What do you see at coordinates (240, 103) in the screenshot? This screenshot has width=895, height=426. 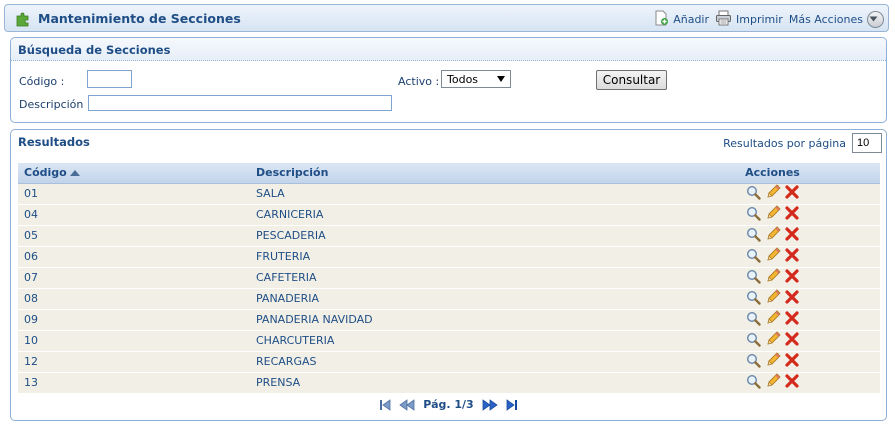 I see `description-input` at bounding box center [240, 103].